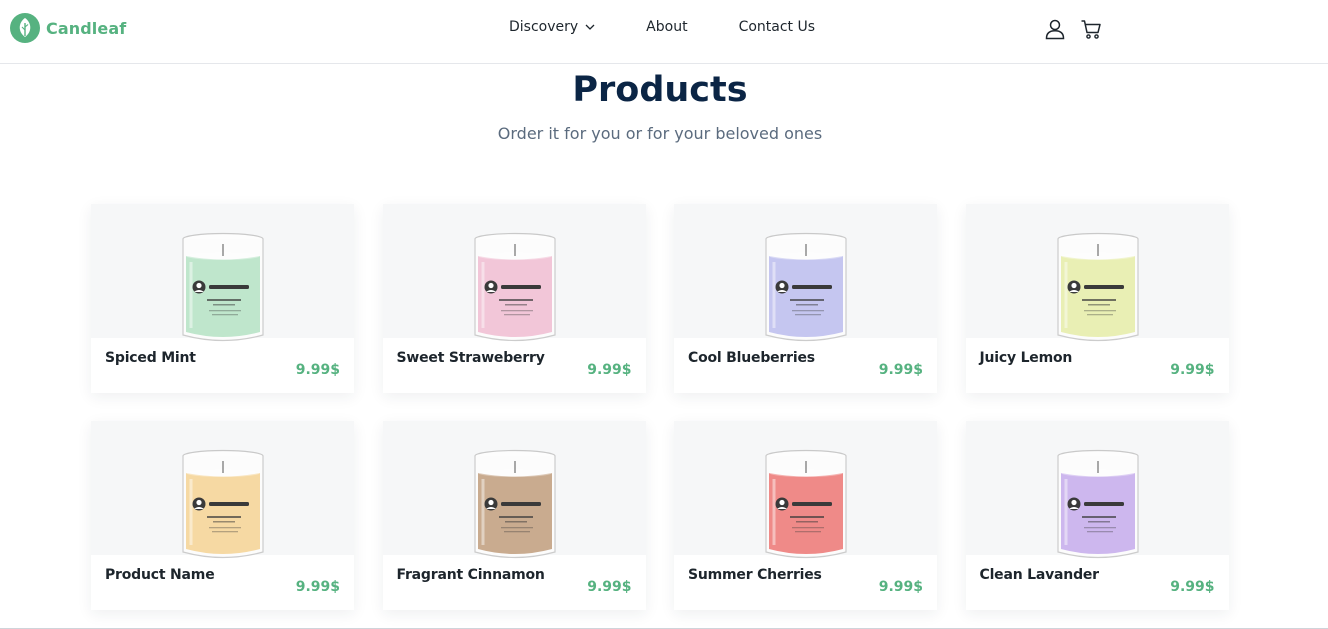 This screenshot has height=629, width=1328. Describe the element at coordinates (150, 358) in the screenshot. I see `product-name: Spiced Mint` at that location.